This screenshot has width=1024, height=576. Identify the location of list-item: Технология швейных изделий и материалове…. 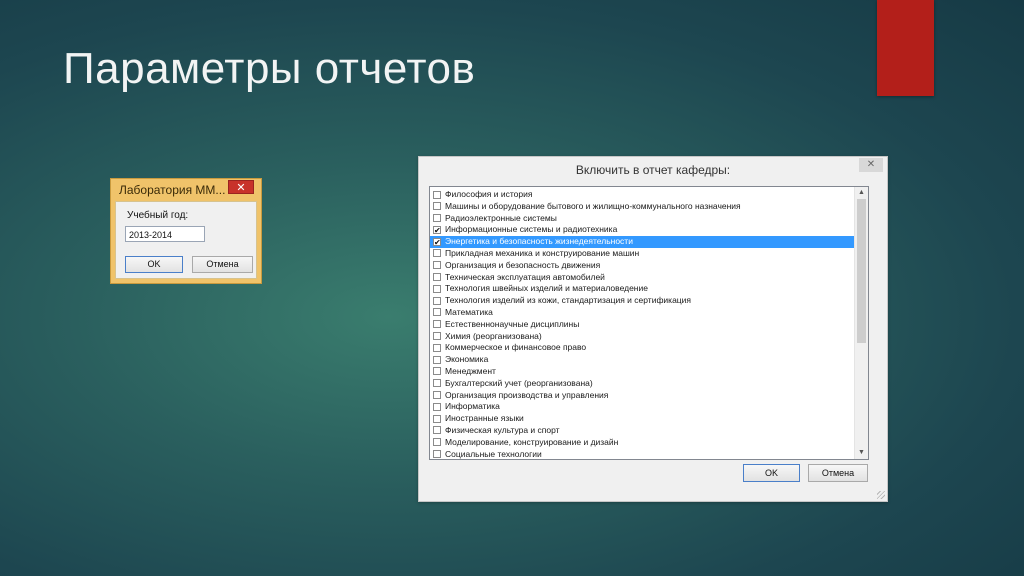
(642, 289).